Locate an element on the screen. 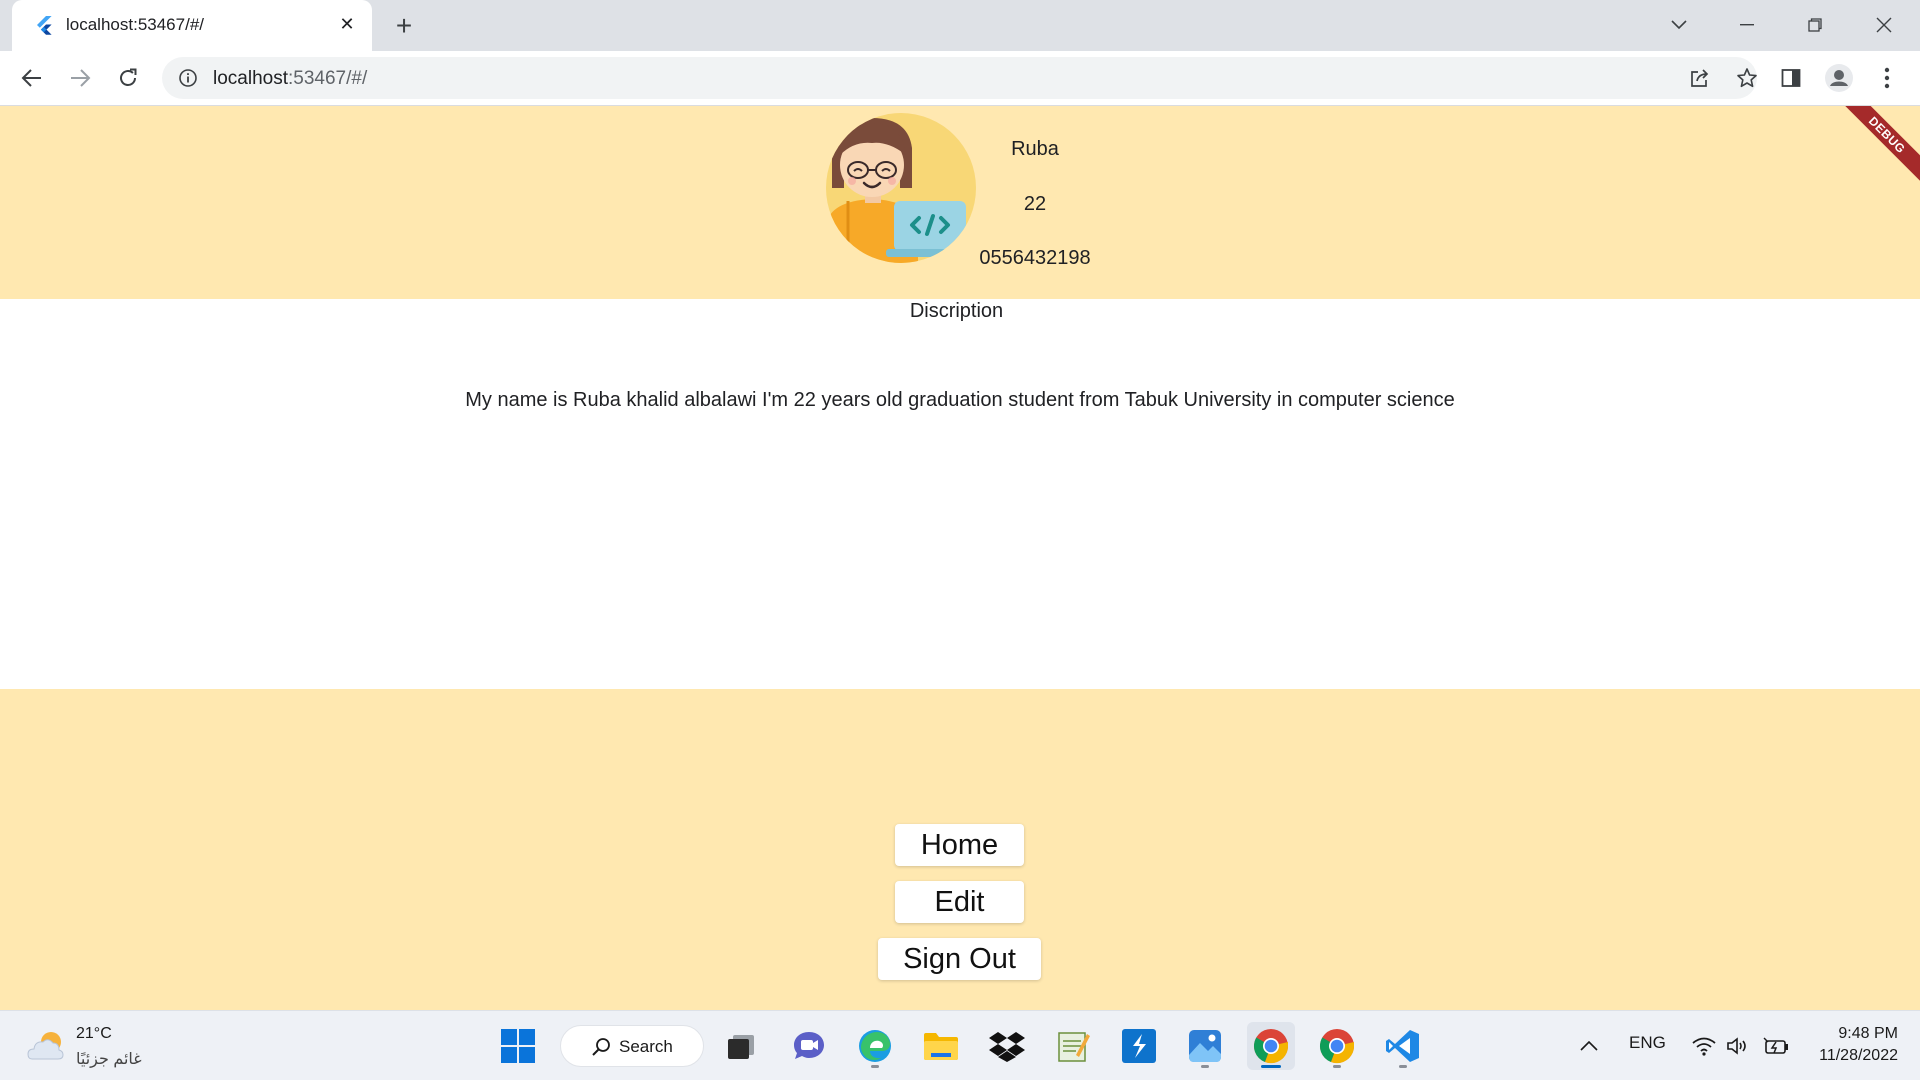 This screenshot has width=1920, height=1080. profile-age: 22 is located at coordinates (1035, 204).